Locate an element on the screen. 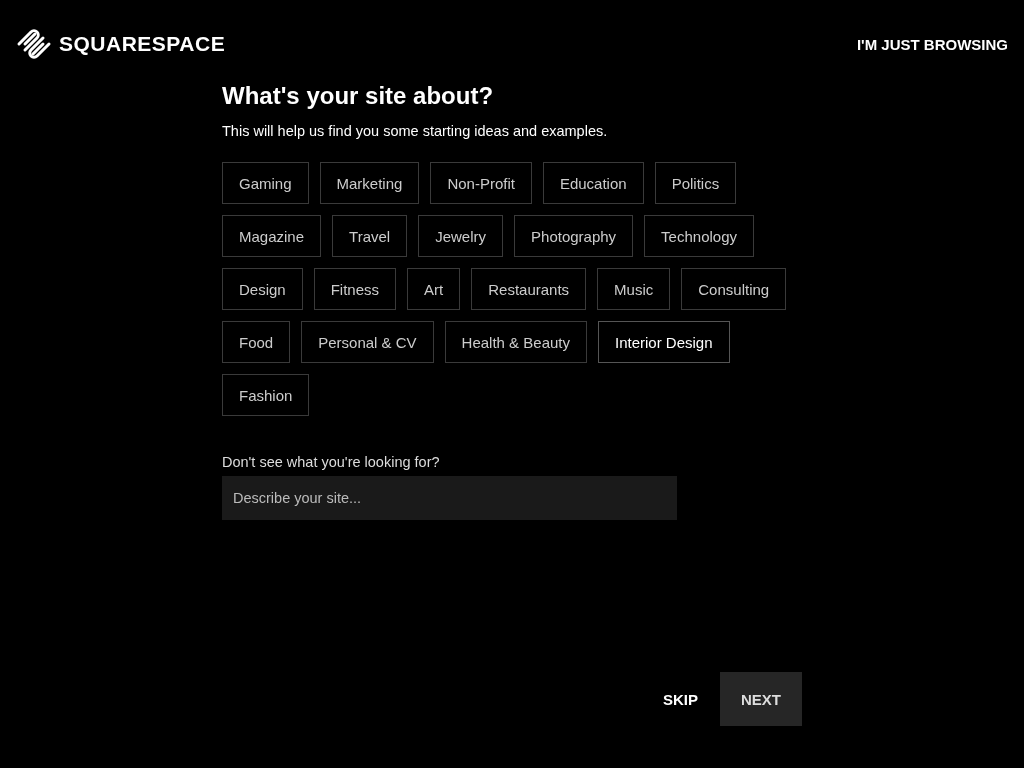  next-button: NEXT is located at coordinates (761, 699).